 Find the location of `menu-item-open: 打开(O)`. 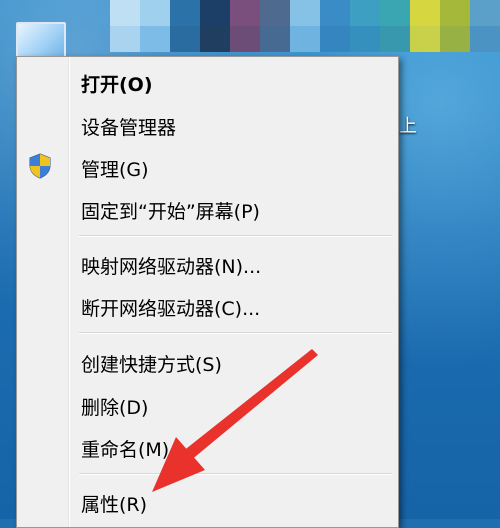

menu-item-open: 打开(O) is located at coordinates (207, 81).